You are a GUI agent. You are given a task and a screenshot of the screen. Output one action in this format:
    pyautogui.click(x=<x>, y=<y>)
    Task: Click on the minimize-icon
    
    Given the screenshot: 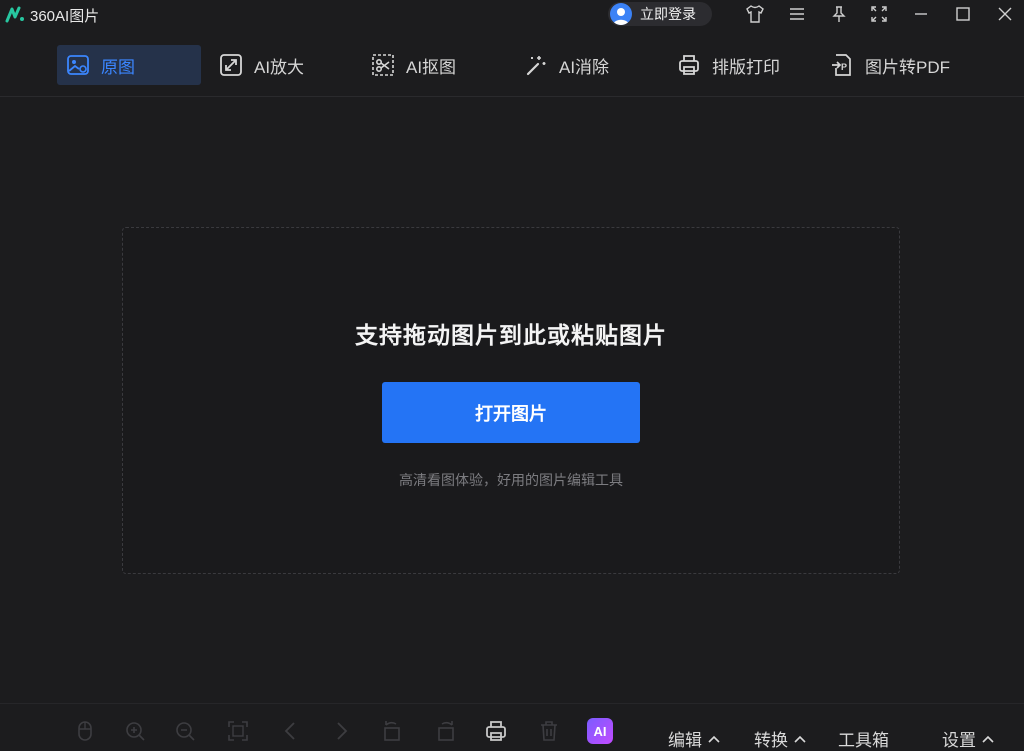 What is the action you would take?
    pyautogui.click(x=921, y=14)
    